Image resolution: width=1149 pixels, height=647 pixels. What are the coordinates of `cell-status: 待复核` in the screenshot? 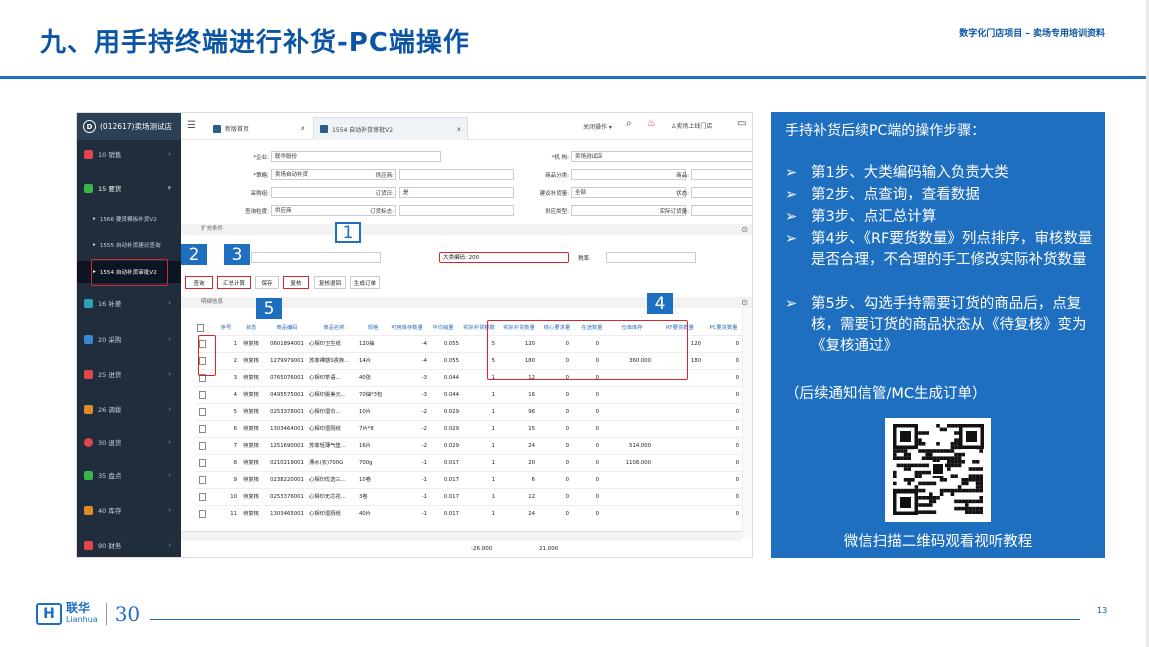 It's located at (251, 429).